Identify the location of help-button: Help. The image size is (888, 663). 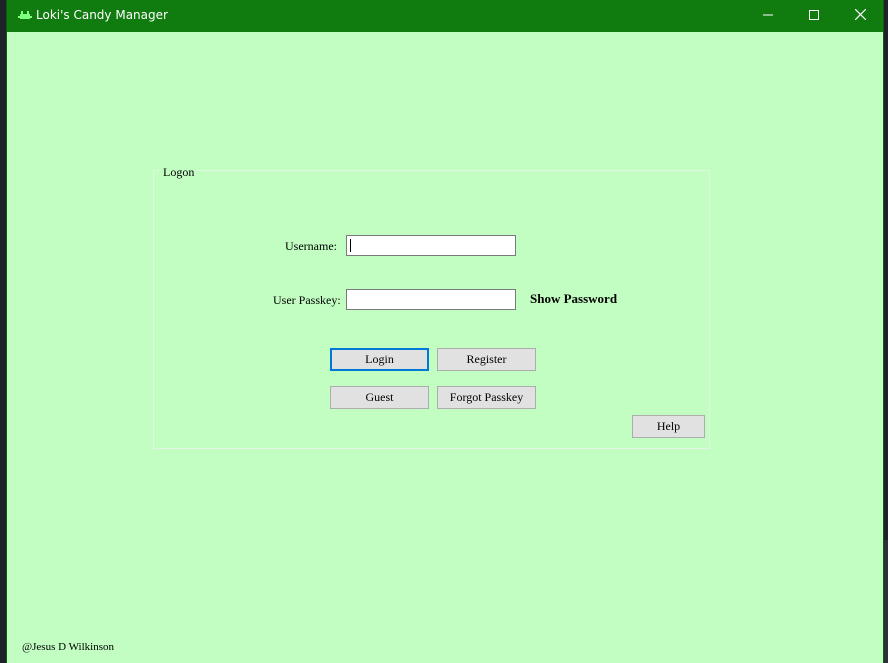
(668, 426).